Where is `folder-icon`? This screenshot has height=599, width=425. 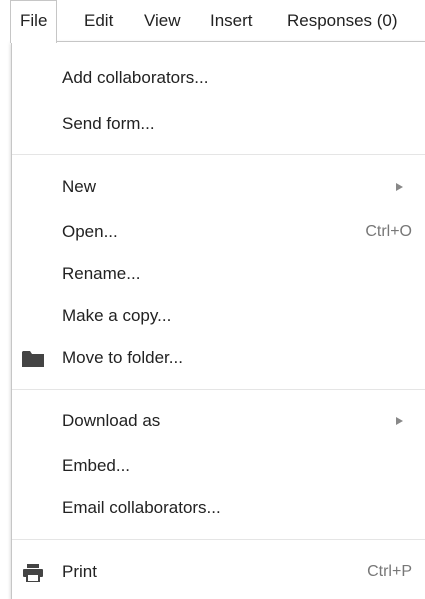 folder-icon is located at coordinates (33, 359).